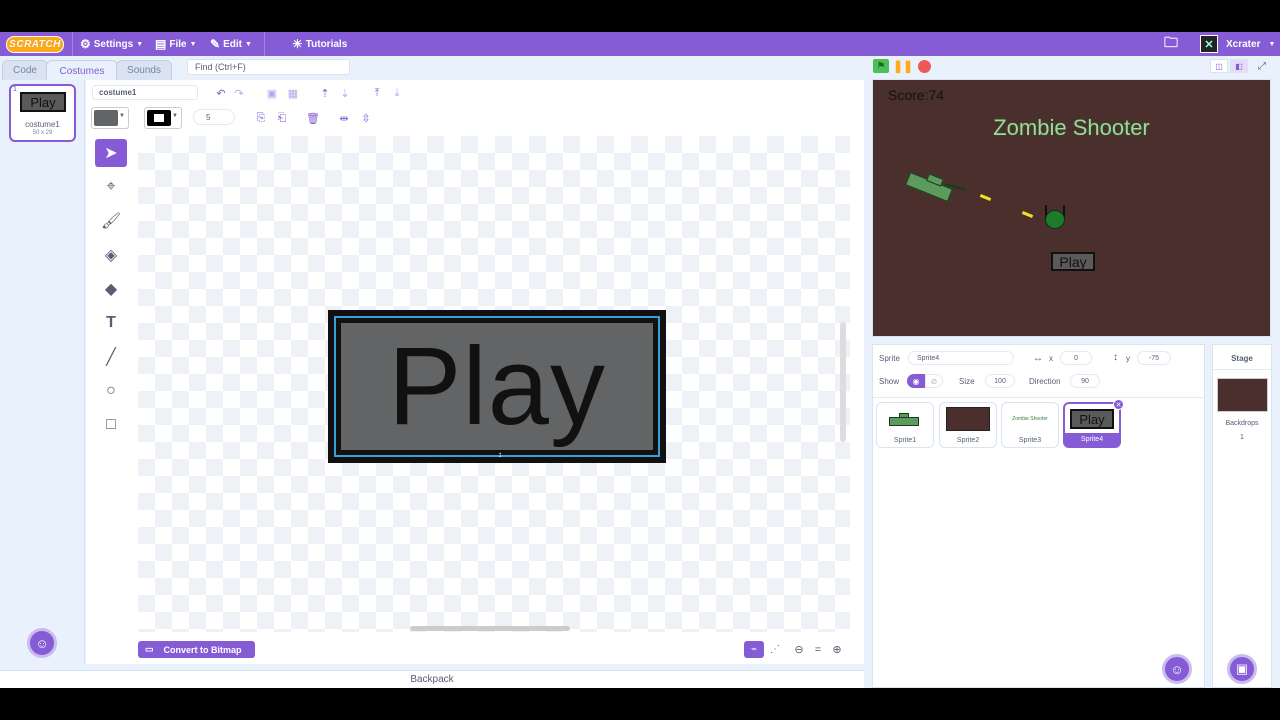 The image size is (1280, 720). What do you see at coordinates (1030, 419) in the screenshot?
I see `sprite-thumbnail: Zombie Shooter` at bounding box center [1030, 419].